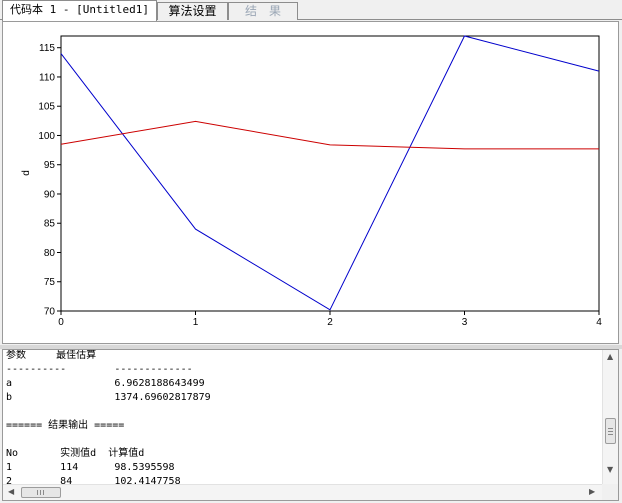 This screenshot has width=622, height=503. I want to click on tab-algorithm-settings: 算法设置, so click(192, 11).